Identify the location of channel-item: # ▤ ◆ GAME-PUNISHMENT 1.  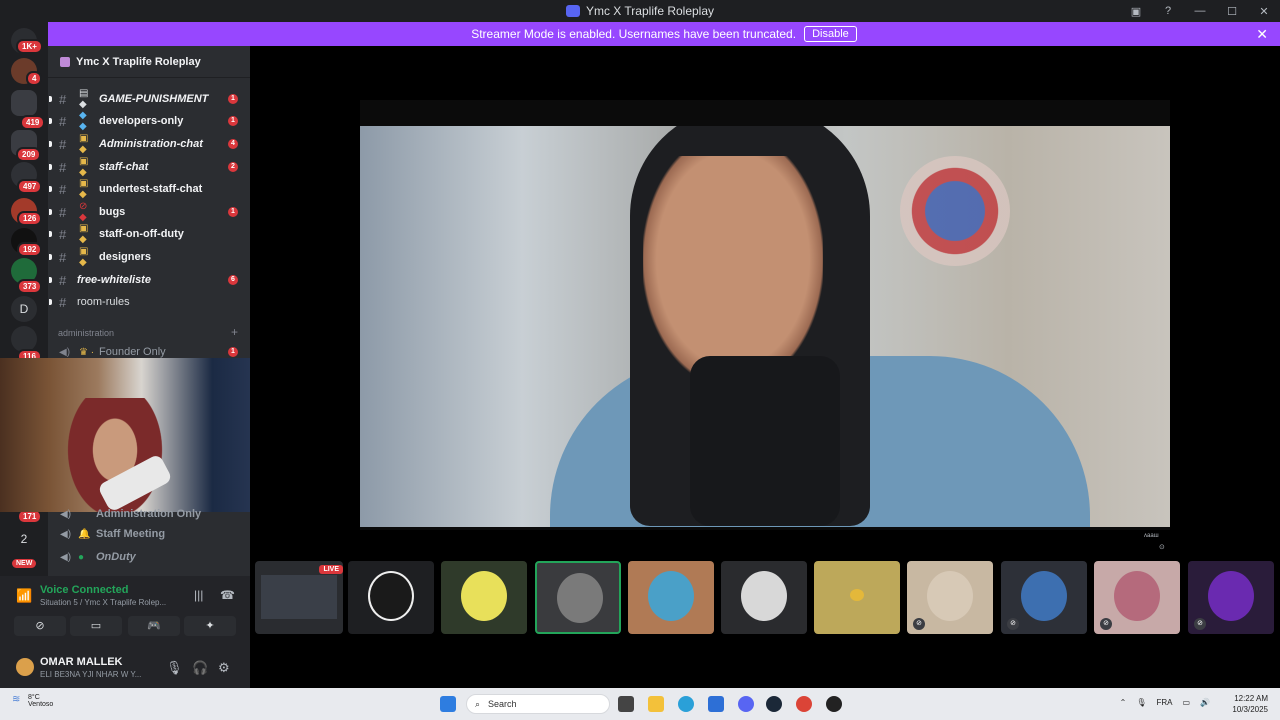
(149, 99).